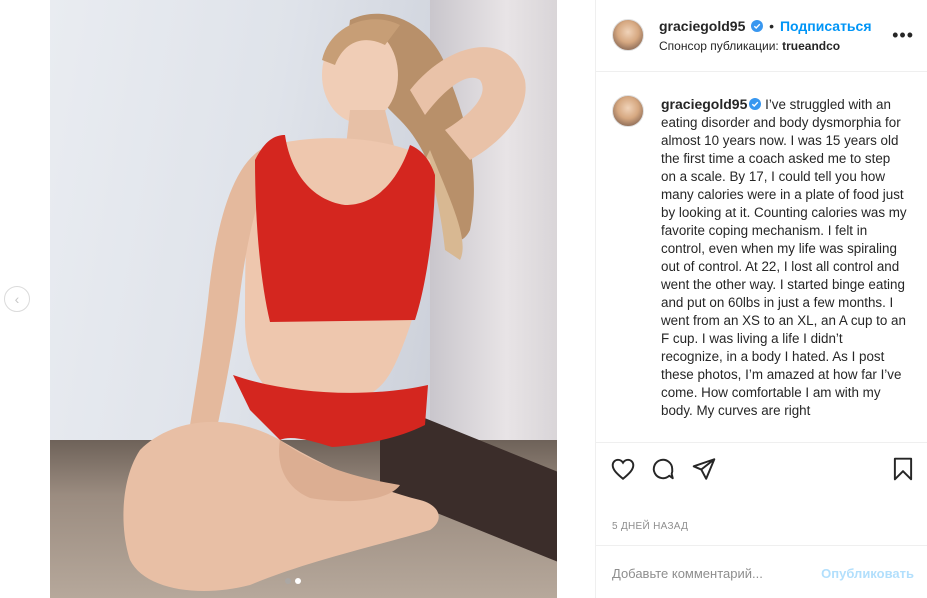 The width and height of the screenshot is (927, 598). What do you see at coordinates (628, 35) in the screenshot?
I see `avatar` at bounding box center [628, 35].